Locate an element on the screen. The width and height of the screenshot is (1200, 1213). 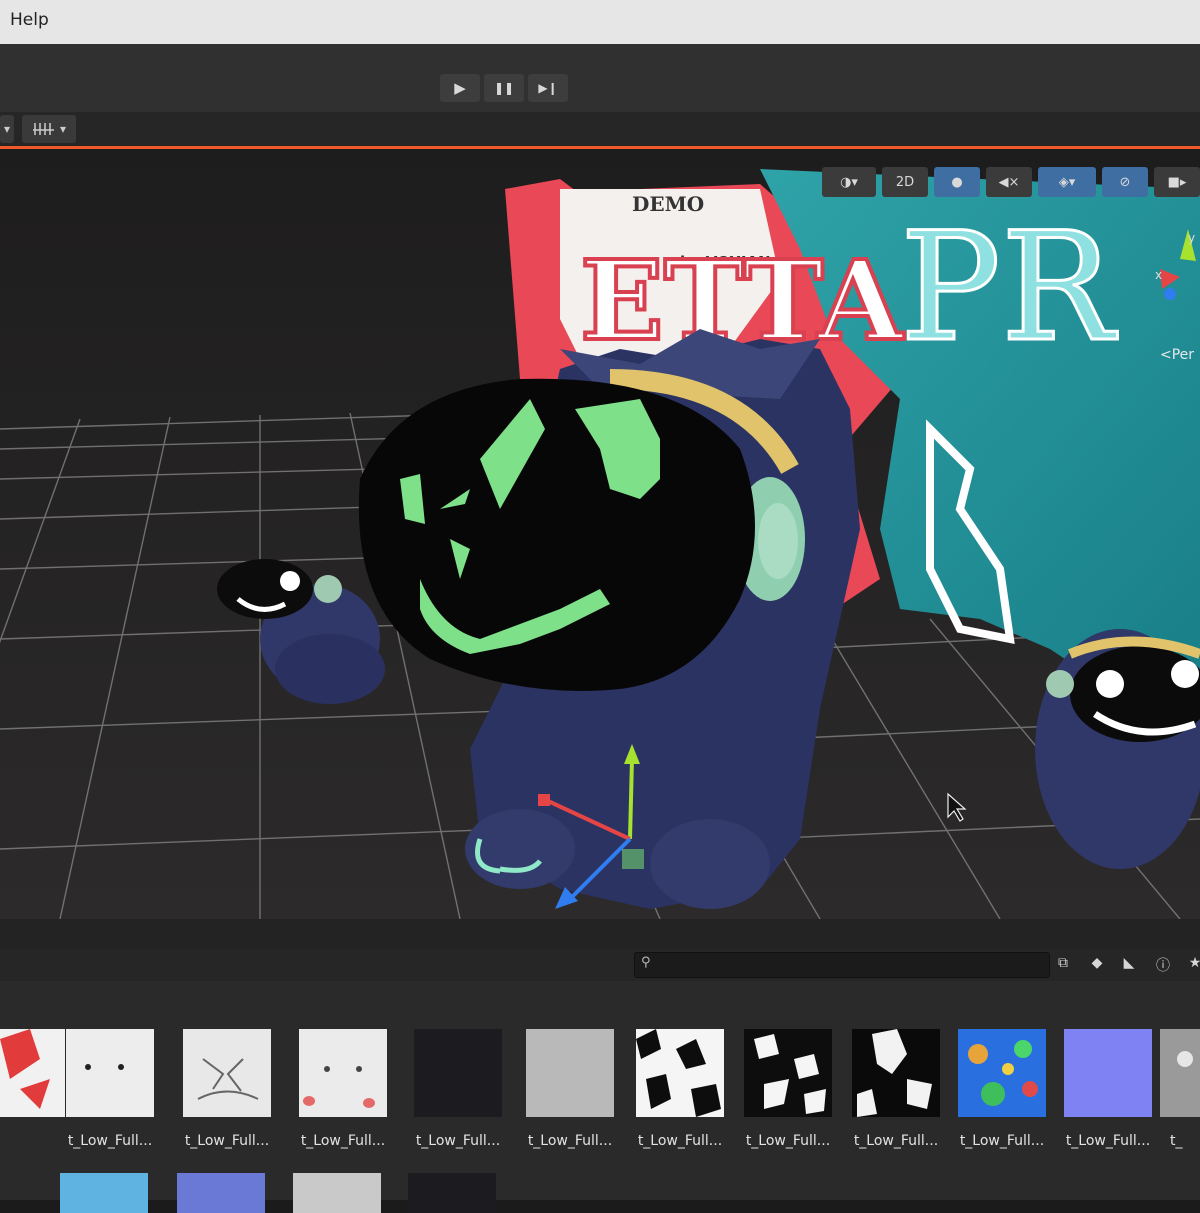
step-icon: ▶❙ is located at coordinates (548, 88).